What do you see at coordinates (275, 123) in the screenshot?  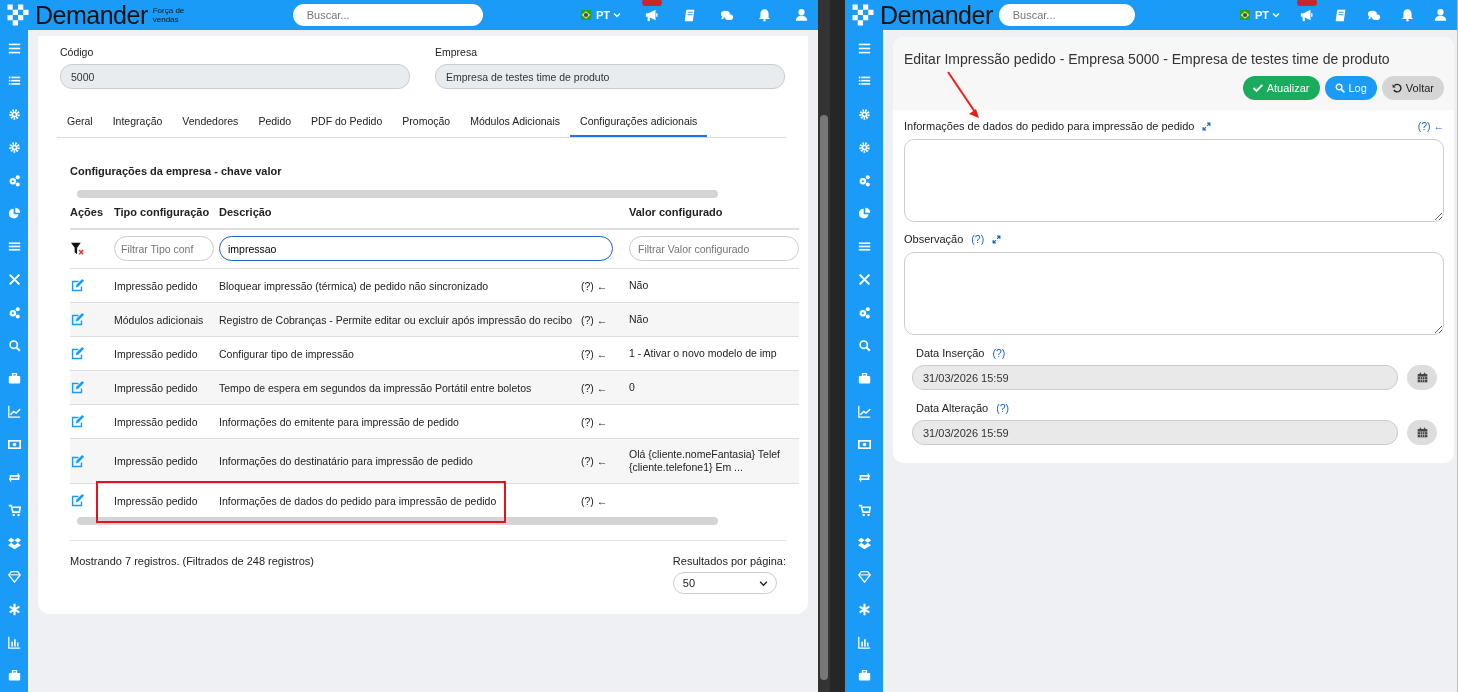 I see `tab: Pedido` at bounding box center [275, 123].